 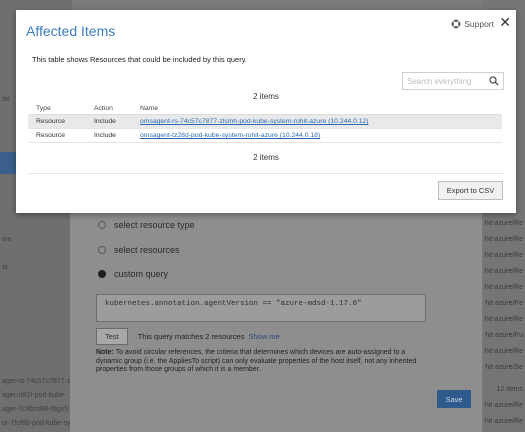 I want to click on radio-select-resources: select resources, so click(x=139, y=250).